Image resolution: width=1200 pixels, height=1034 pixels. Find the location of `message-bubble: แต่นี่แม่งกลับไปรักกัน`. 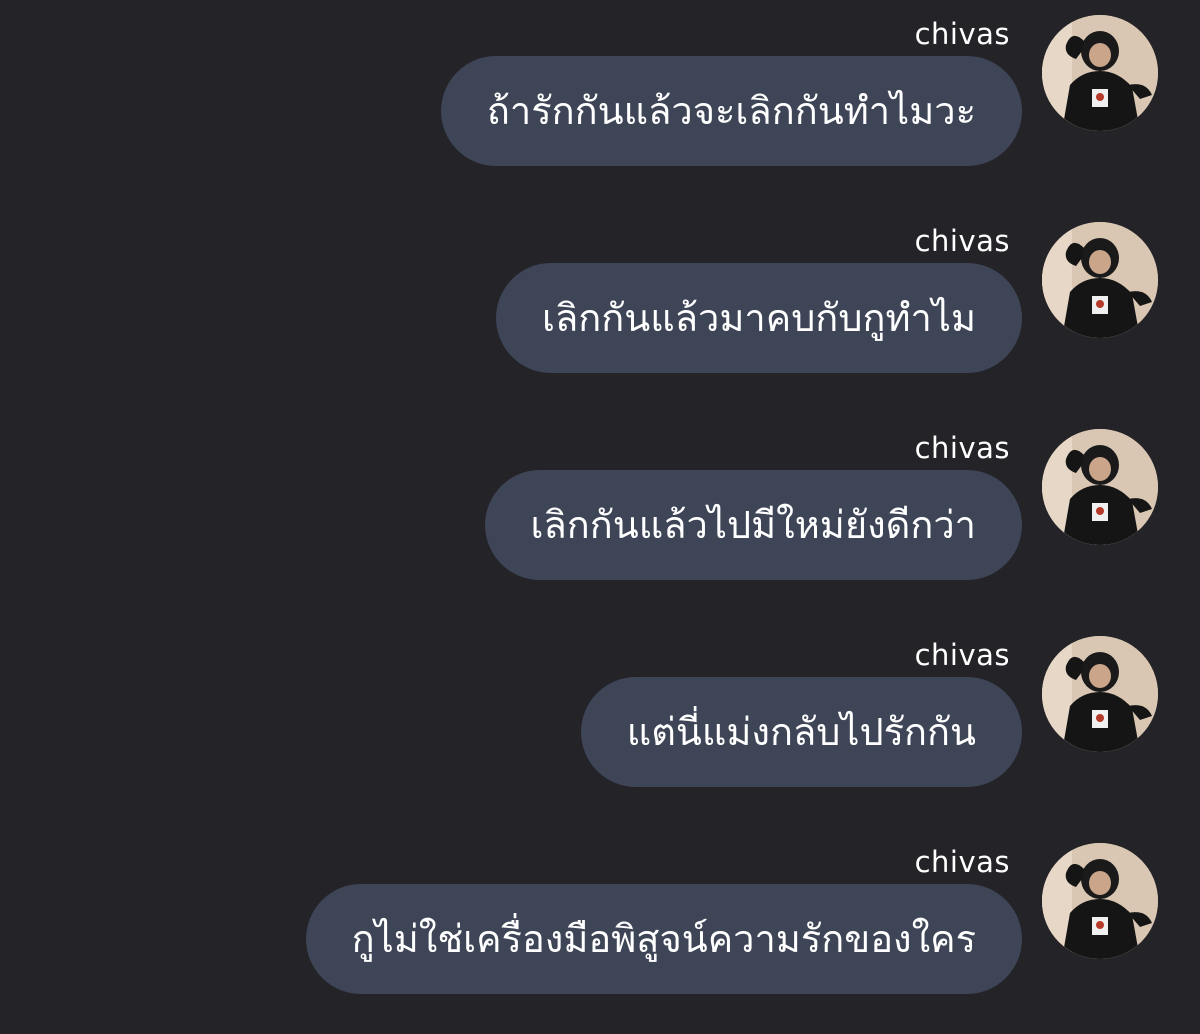

message-bubble: แต่นี่แม่งกลับไปรักกัน is located at coordinates (801, 732).